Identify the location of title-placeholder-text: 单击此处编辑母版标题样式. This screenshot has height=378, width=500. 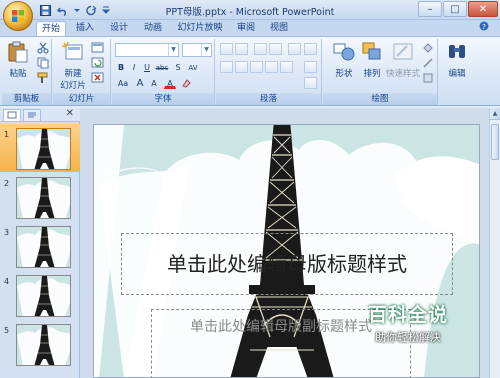
(287, 264).